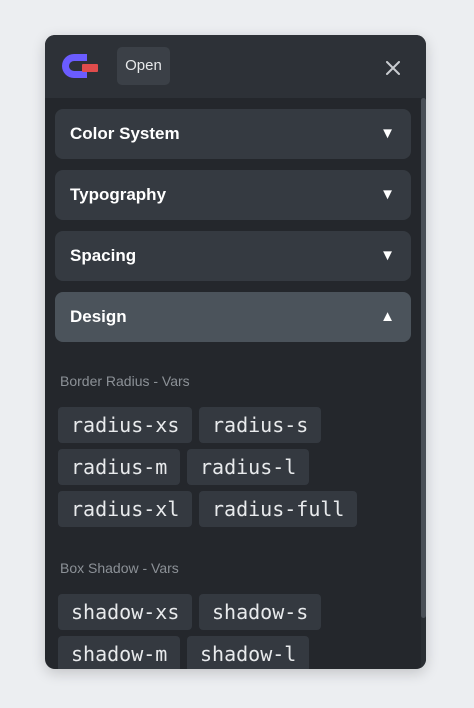 The height and width of the screenshot is (708, 474). What do you see at coordinates (118, 194) in the screenshot?
I see `accordion-label: Typography` at bounding box center [118, 194].